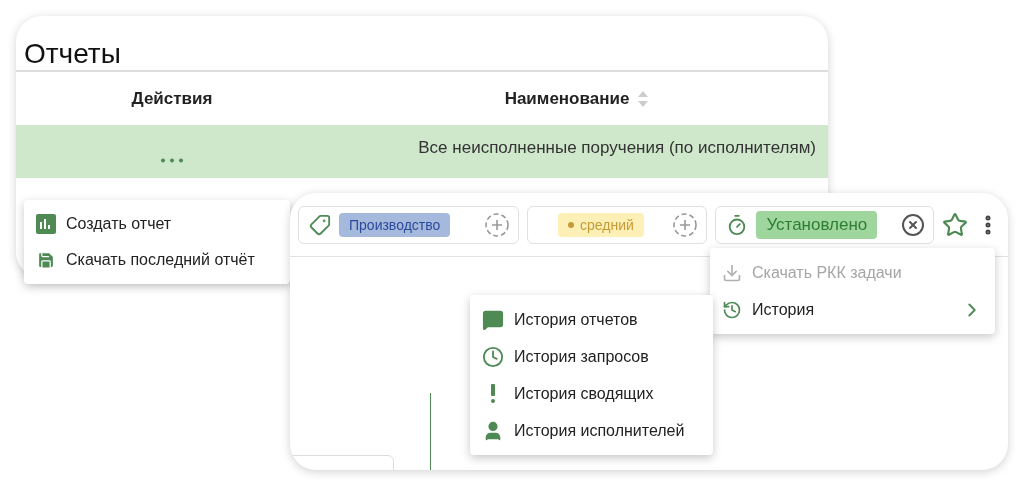 This screenshot has width=1024, height=486. Describe the element at coordinates (493, 356) in the screenshot. I see `clock-icon` at that location.